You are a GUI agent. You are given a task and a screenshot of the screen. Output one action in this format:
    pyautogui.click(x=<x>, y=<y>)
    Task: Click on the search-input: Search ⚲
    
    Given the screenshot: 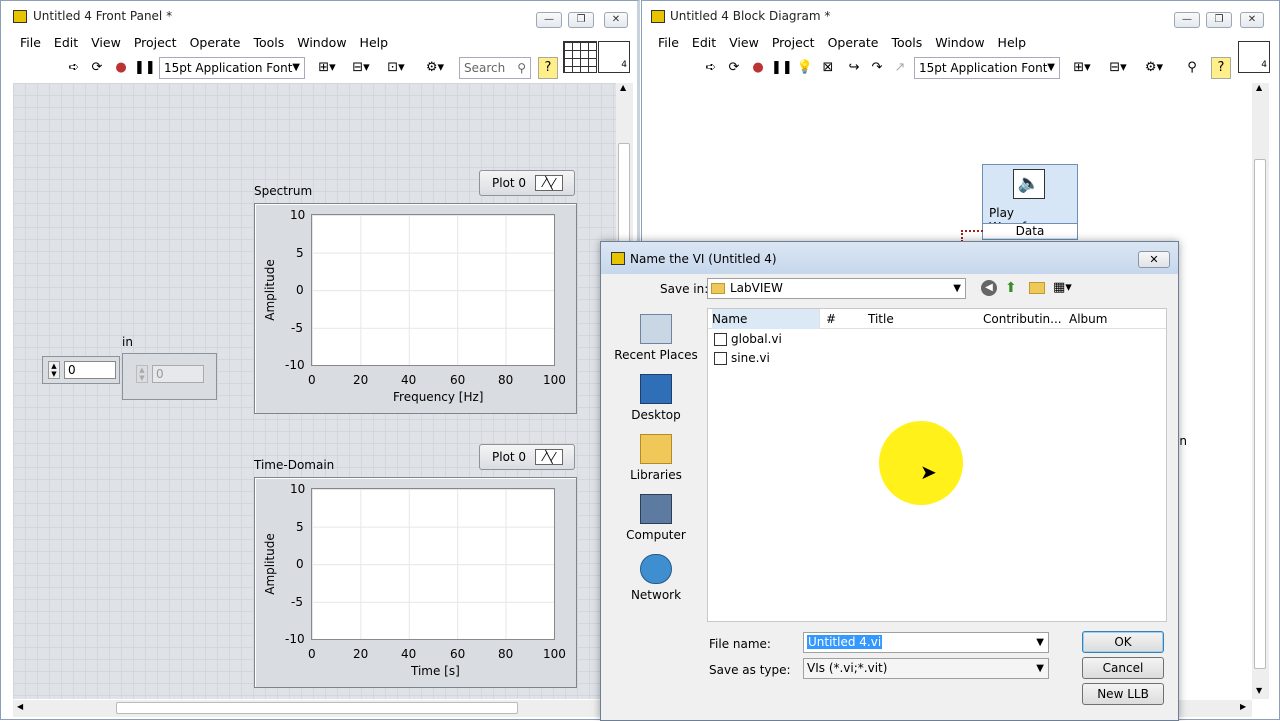 What is the action you would take?
    pyautogui.click(x=495, y=68)
    